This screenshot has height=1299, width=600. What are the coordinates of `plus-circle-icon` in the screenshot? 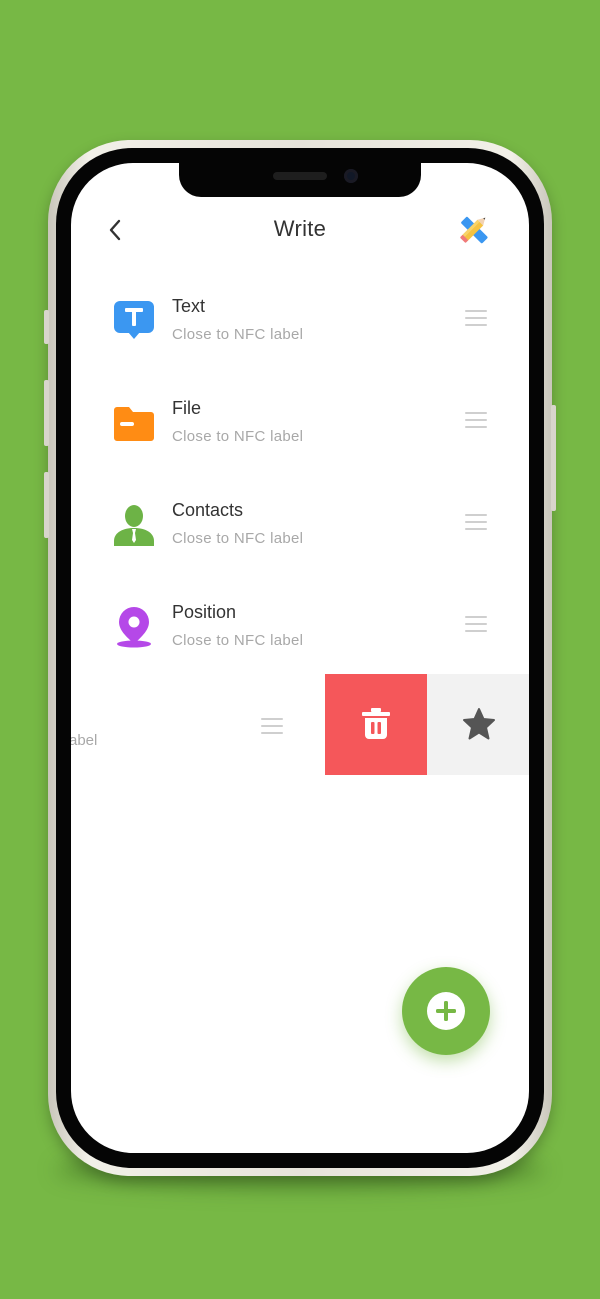 It's located at (446, 1011).